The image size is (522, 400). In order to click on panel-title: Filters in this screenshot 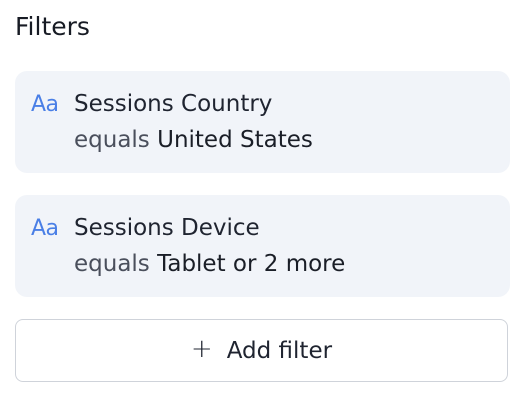, I will do `click(52, 26)`.